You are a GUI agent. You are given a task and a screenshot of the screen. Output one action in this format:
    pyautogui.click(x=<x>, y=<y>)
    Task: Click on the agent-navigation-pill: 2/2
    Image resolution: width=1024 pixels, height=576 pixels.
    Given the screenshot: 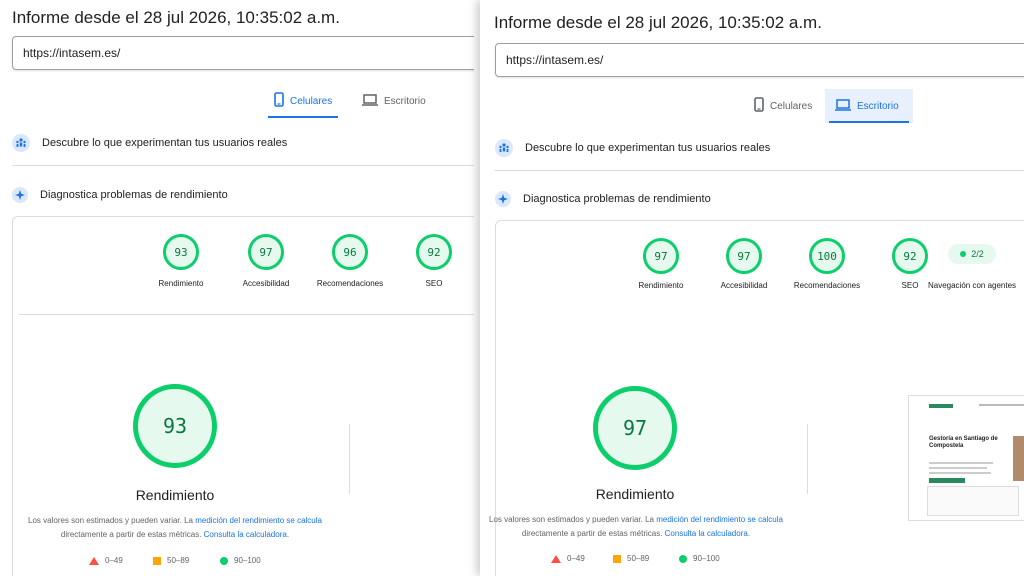 What is the action you would take?
    pyautogui.click(x=972, y=254)
    